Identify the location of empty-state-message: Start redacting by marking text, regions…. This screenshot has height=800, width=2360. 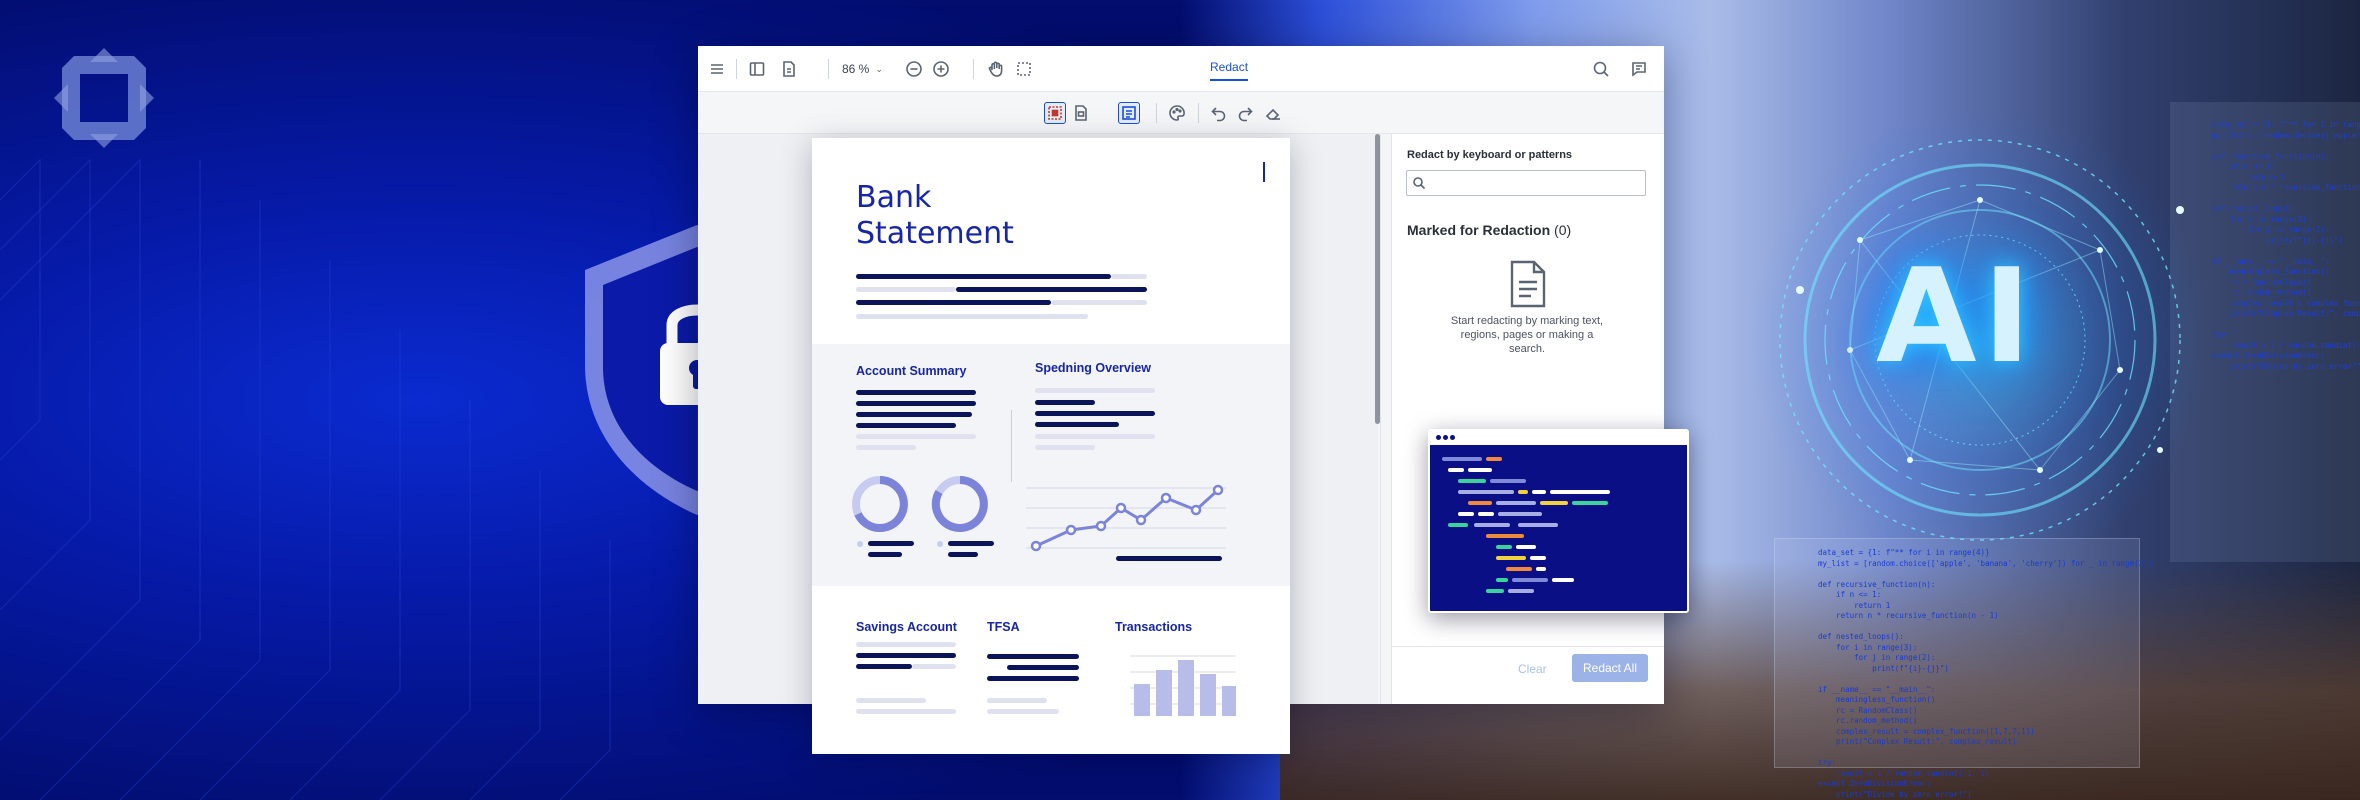
(1527, 335).